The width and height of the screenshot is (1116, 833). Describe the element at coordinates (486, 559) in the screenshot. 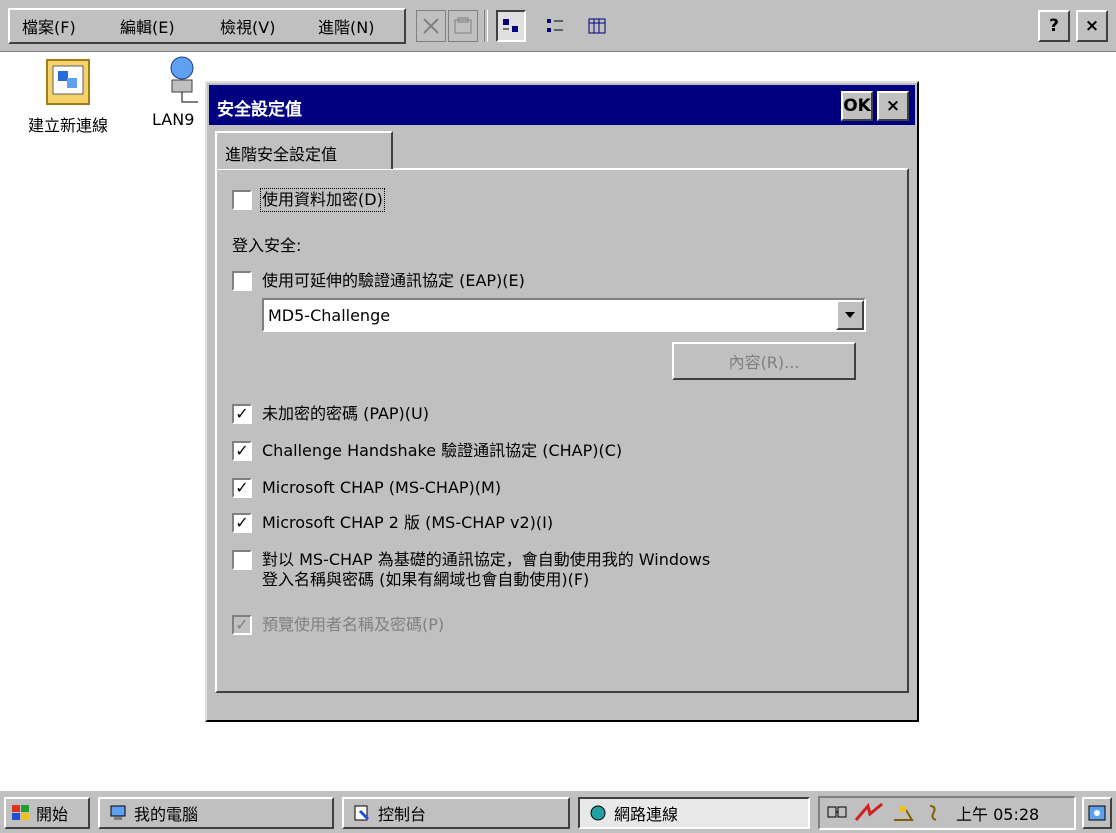

I see `auto-windows-login-label-line1: 對以 MS-CHAP 為基礎的通訊協定，會自動使用我的 Windows` at that location.